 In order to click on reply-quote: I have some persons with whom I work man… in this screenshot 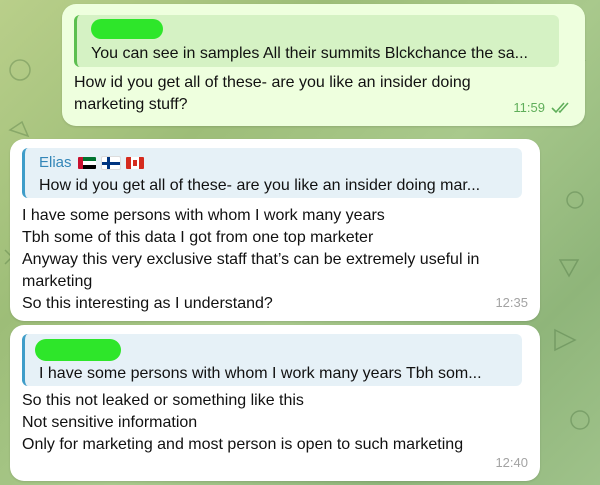, I will do `click(272, 360)`.